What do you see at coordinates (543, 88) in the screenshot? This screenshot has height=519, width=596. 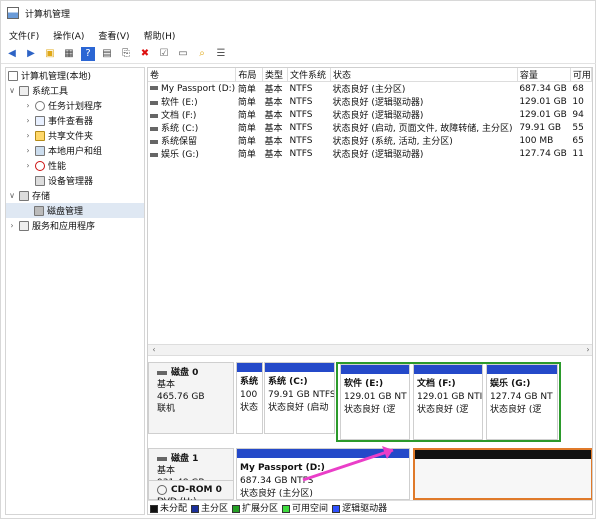 I see `capacity-cell: 687.34 GB` at bounding box center [543, 88].